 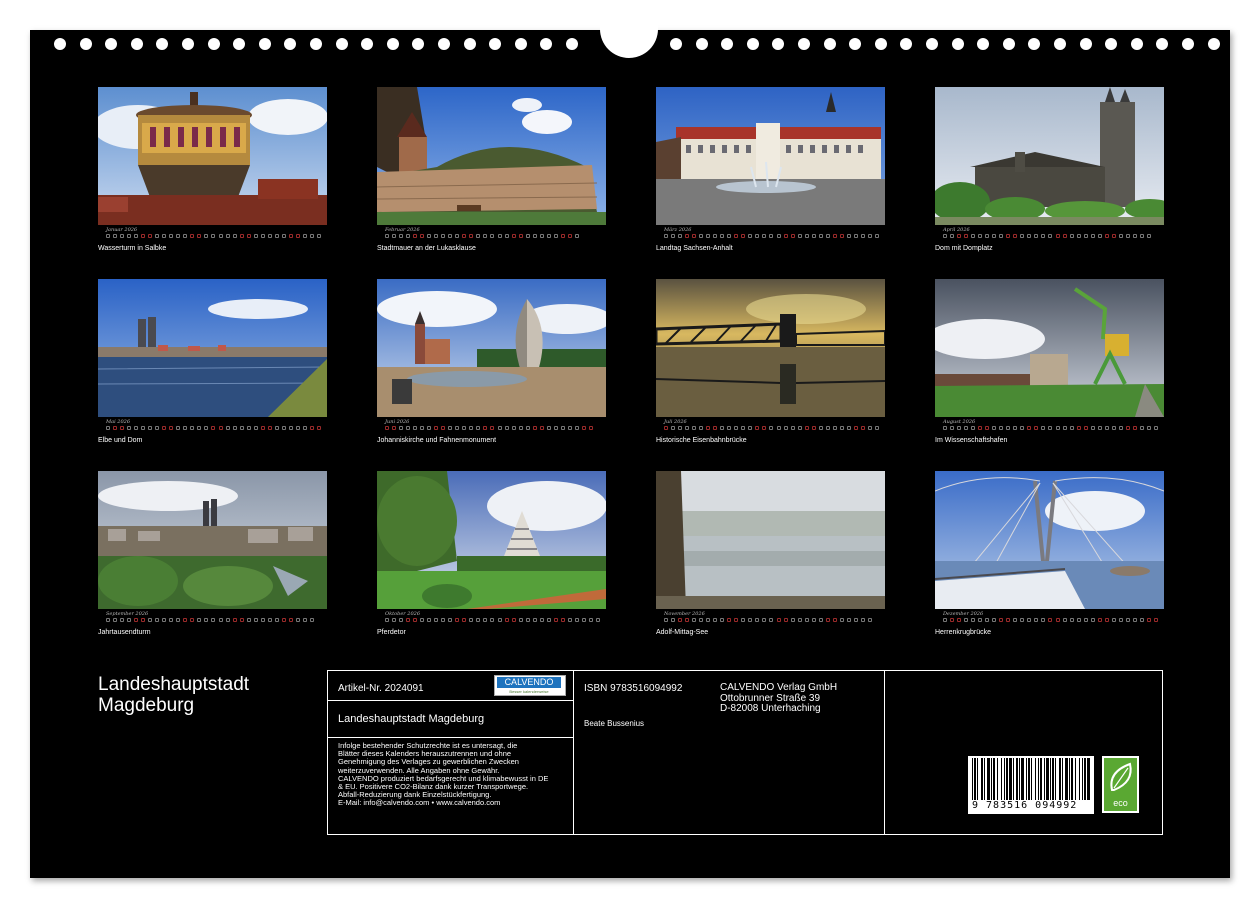 What do you see at coordinates (770, 540) in the screenshot?
I see `photo-adolf-mittag-see` at bounding box center [770, 540].